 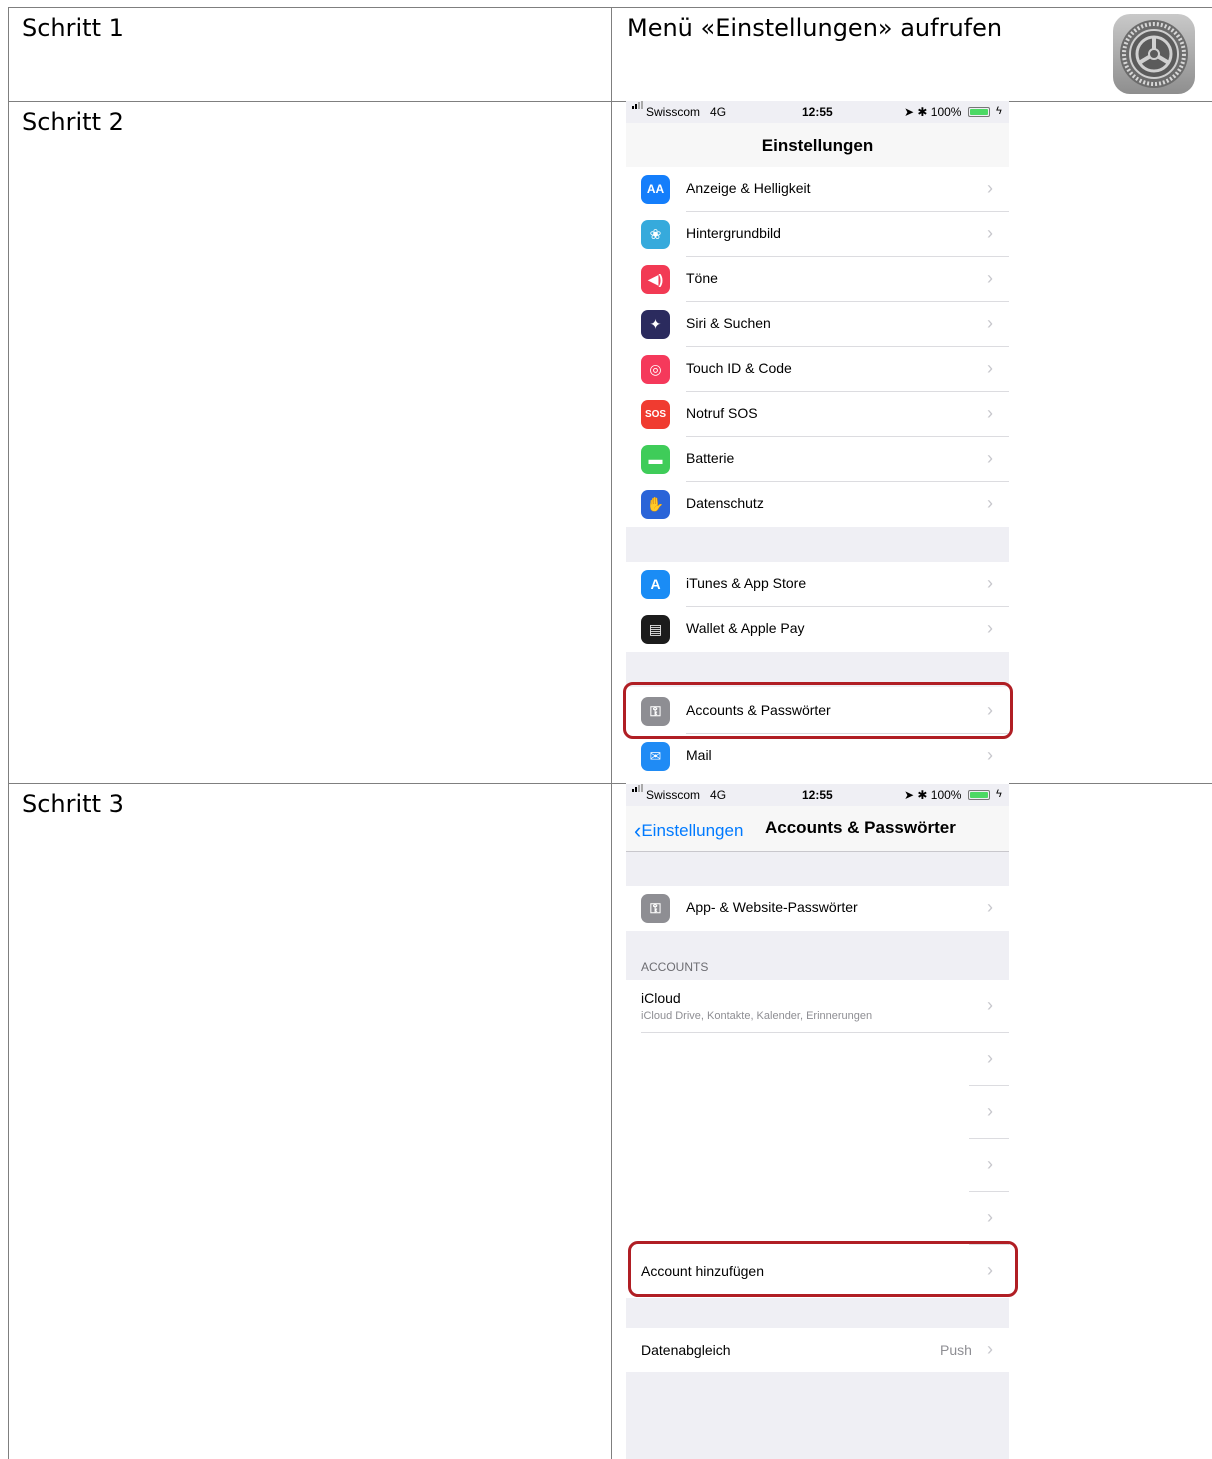 I want to click on row-label: Anzeige & Helligkeit, so click(x=748, y=188).